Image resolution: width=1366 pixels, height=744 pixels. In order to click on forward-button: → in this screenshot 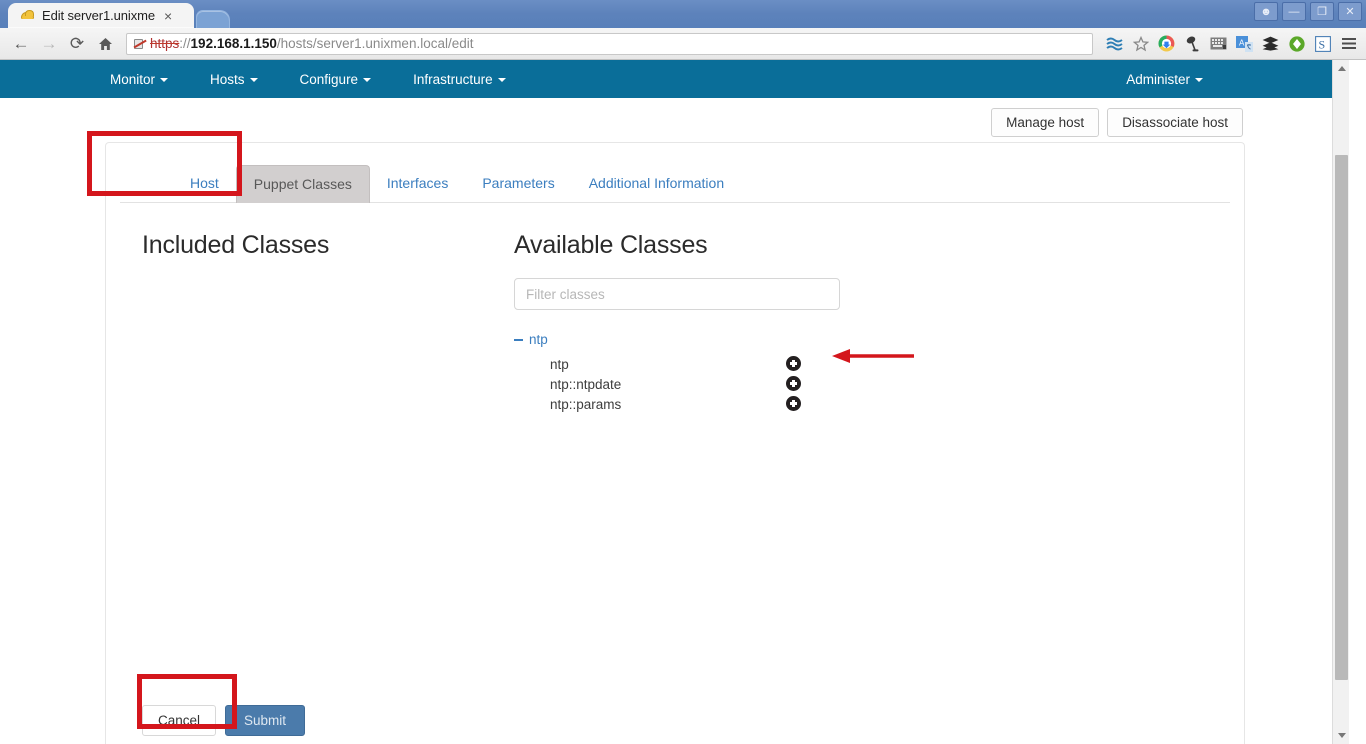, I will do `click(49, 44)`.